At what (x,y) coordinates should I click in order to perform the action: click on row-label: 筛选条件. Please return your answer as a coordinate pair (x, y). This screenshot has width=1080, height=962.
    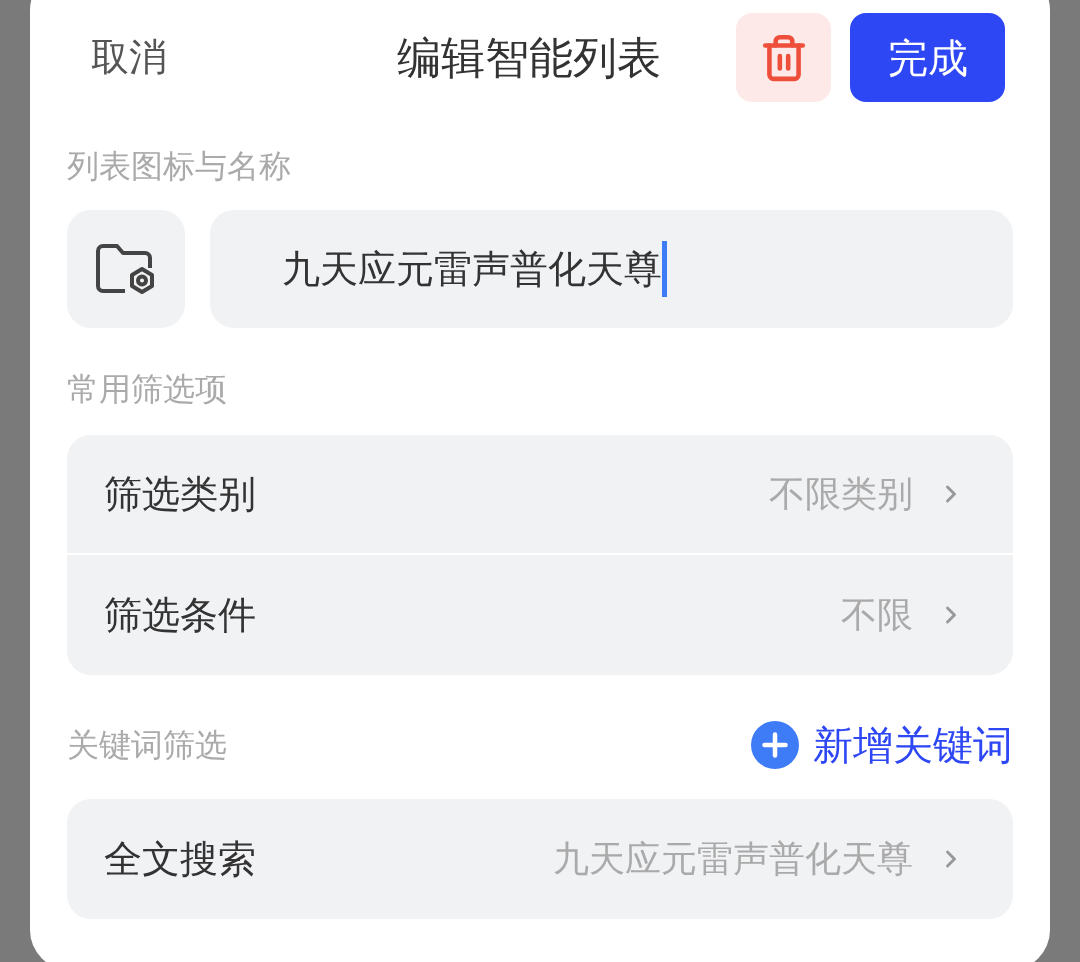
    Looking at the image, I should click on (180, 615).